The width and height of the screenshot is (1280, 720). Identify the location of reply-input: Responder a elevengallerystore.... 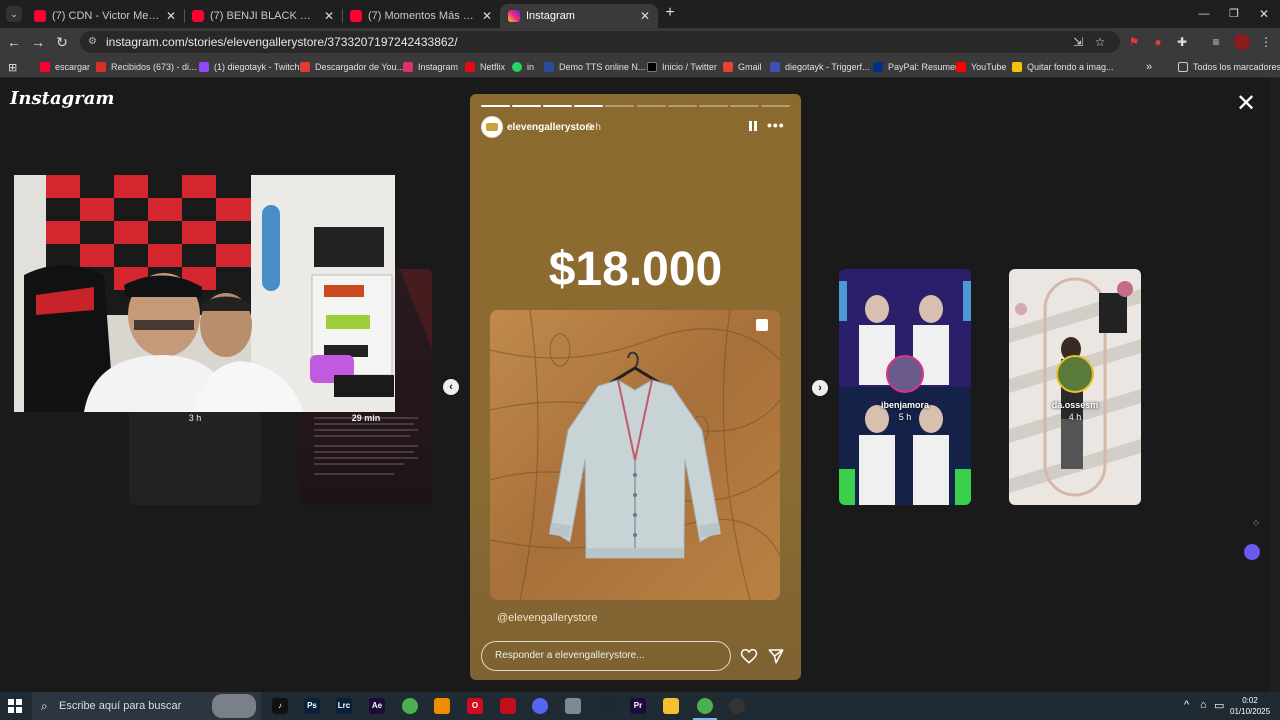
(606, 656).